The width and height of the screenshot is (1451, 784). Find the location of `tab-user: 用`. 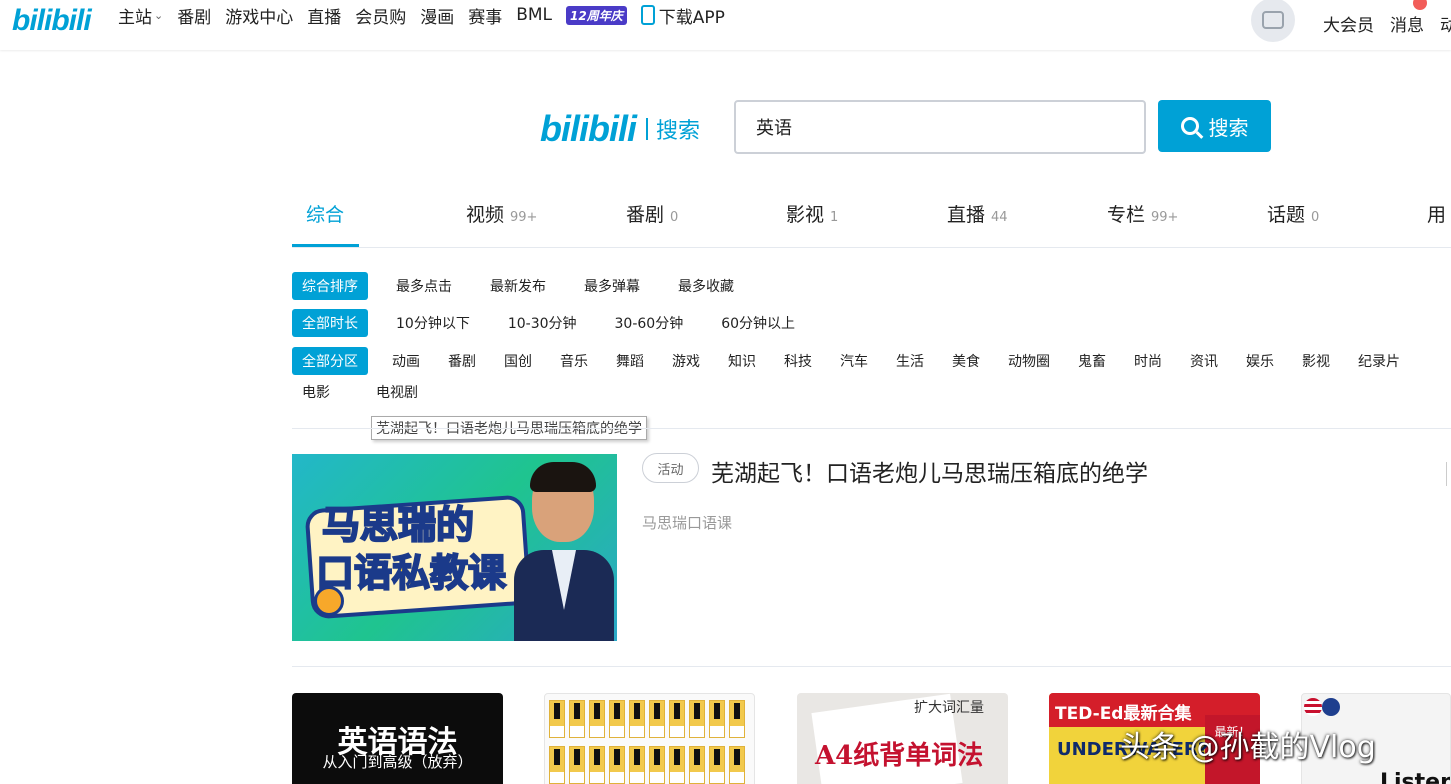

tab-user: 用 is located at coordinates (1436, 213).